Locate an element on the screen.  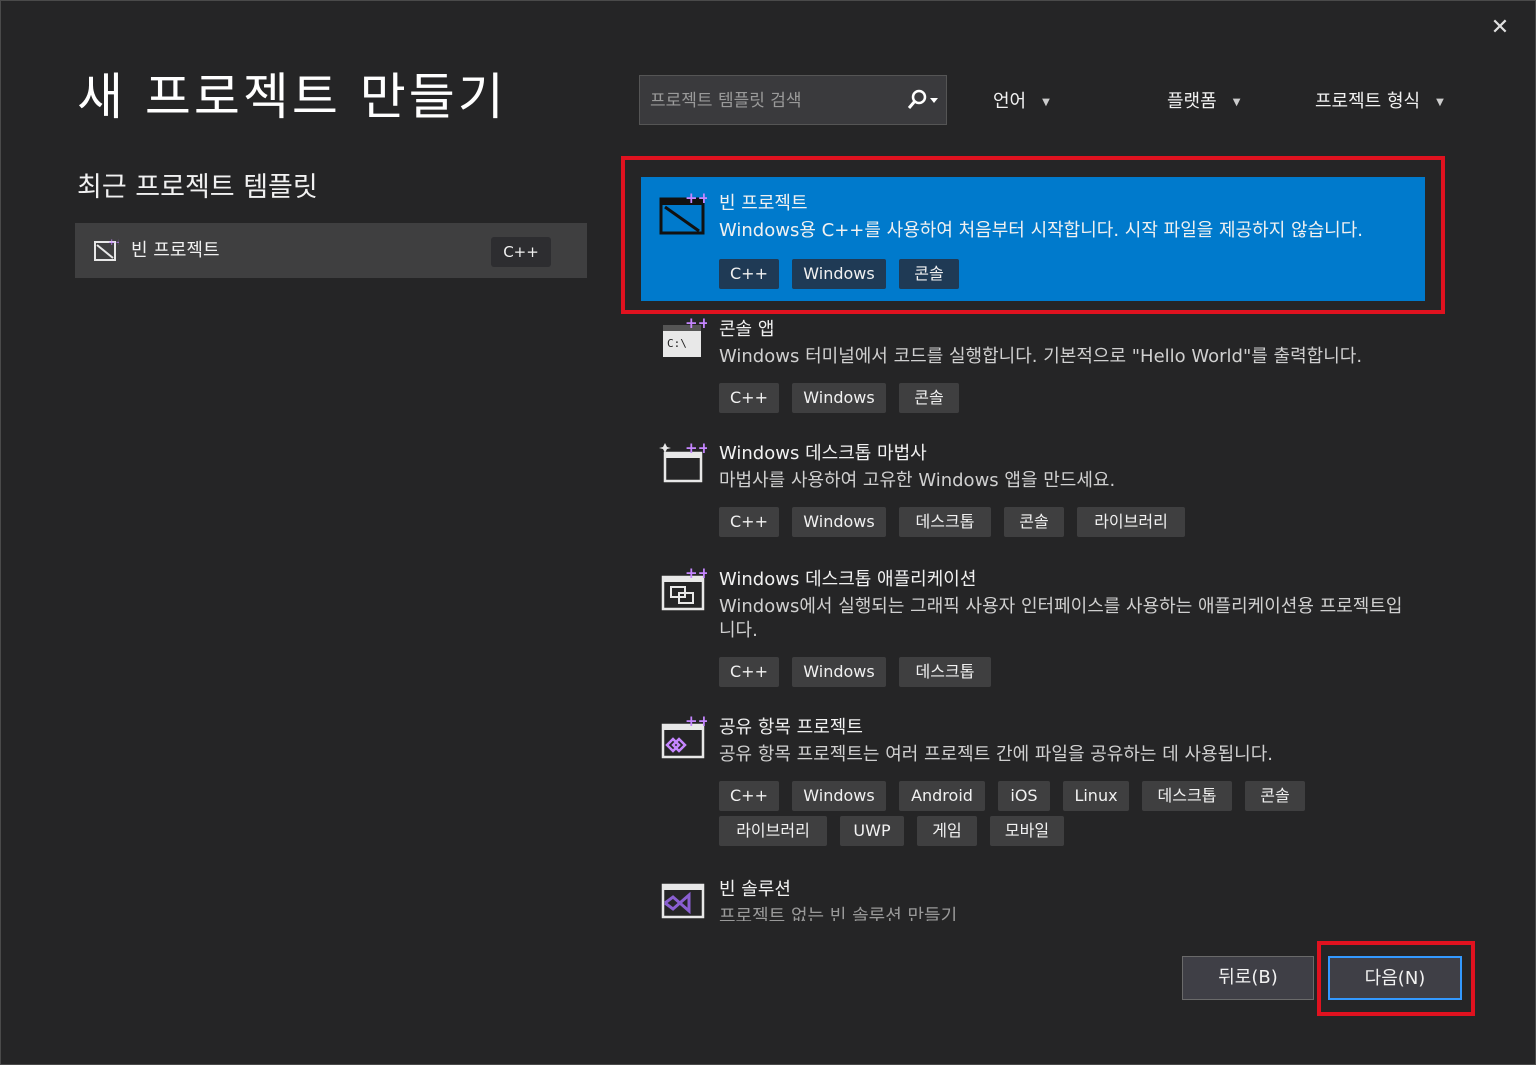
svg-text: C:\ is located at coordinates (677, 343).